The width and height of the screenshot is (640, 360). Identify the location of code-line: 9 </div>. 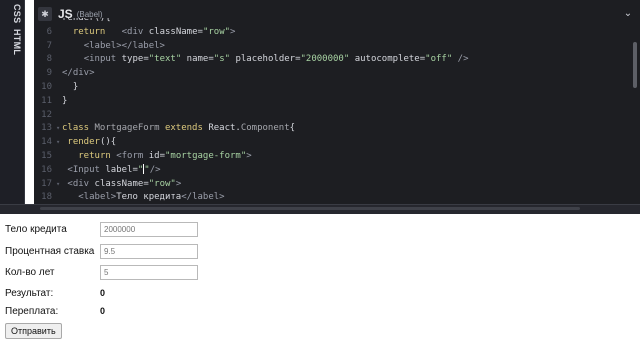
(334, 73).